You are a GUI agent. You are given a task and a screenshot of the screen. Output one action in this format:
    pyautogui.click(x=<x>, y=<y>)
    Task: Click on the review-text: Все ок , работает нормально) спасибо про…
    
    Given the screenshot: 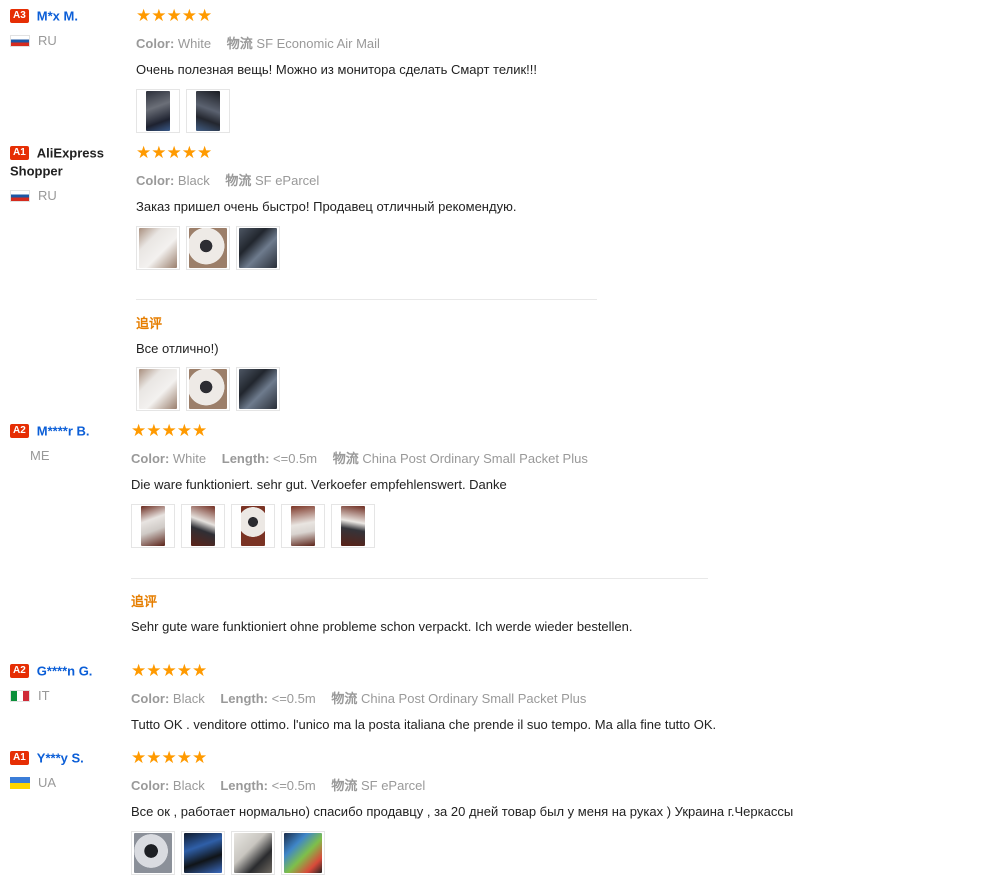 What is the action you would take?
    pyautogui.click(x=462, y=811)
    